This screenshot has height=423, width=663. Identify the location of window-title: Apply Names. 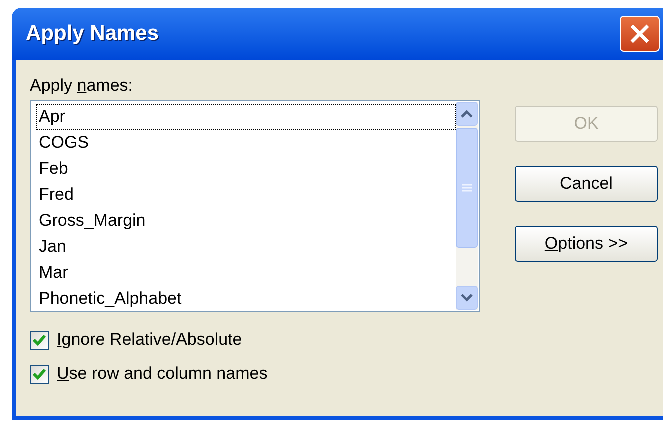
(93, 34).